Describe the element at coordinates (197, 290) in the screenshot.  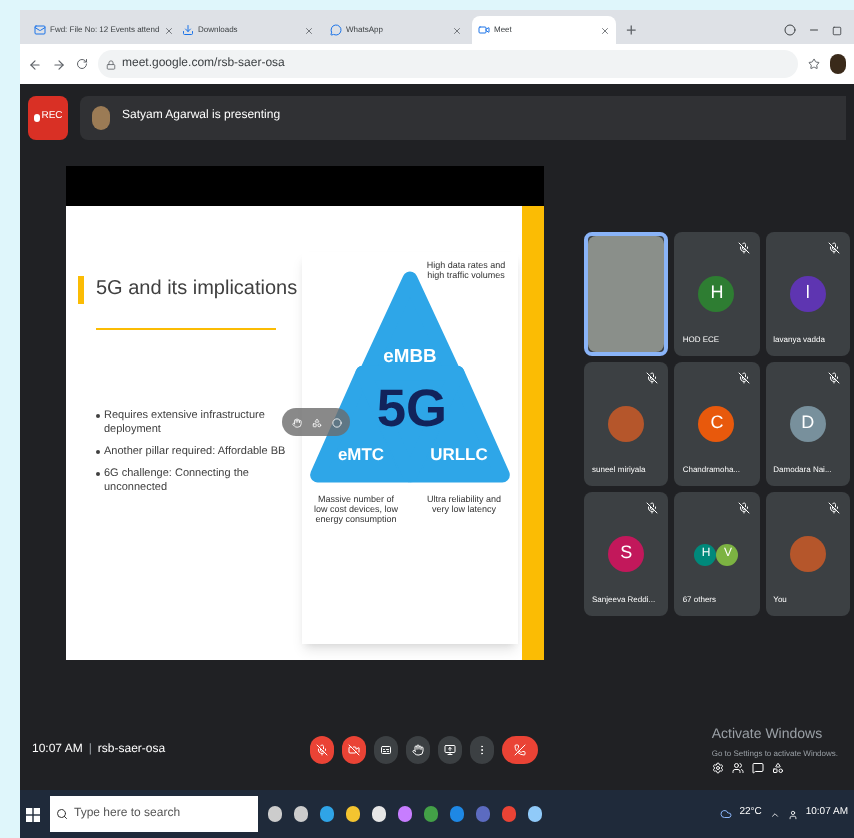
I see `slide-title: 5G and its implications` at that location.